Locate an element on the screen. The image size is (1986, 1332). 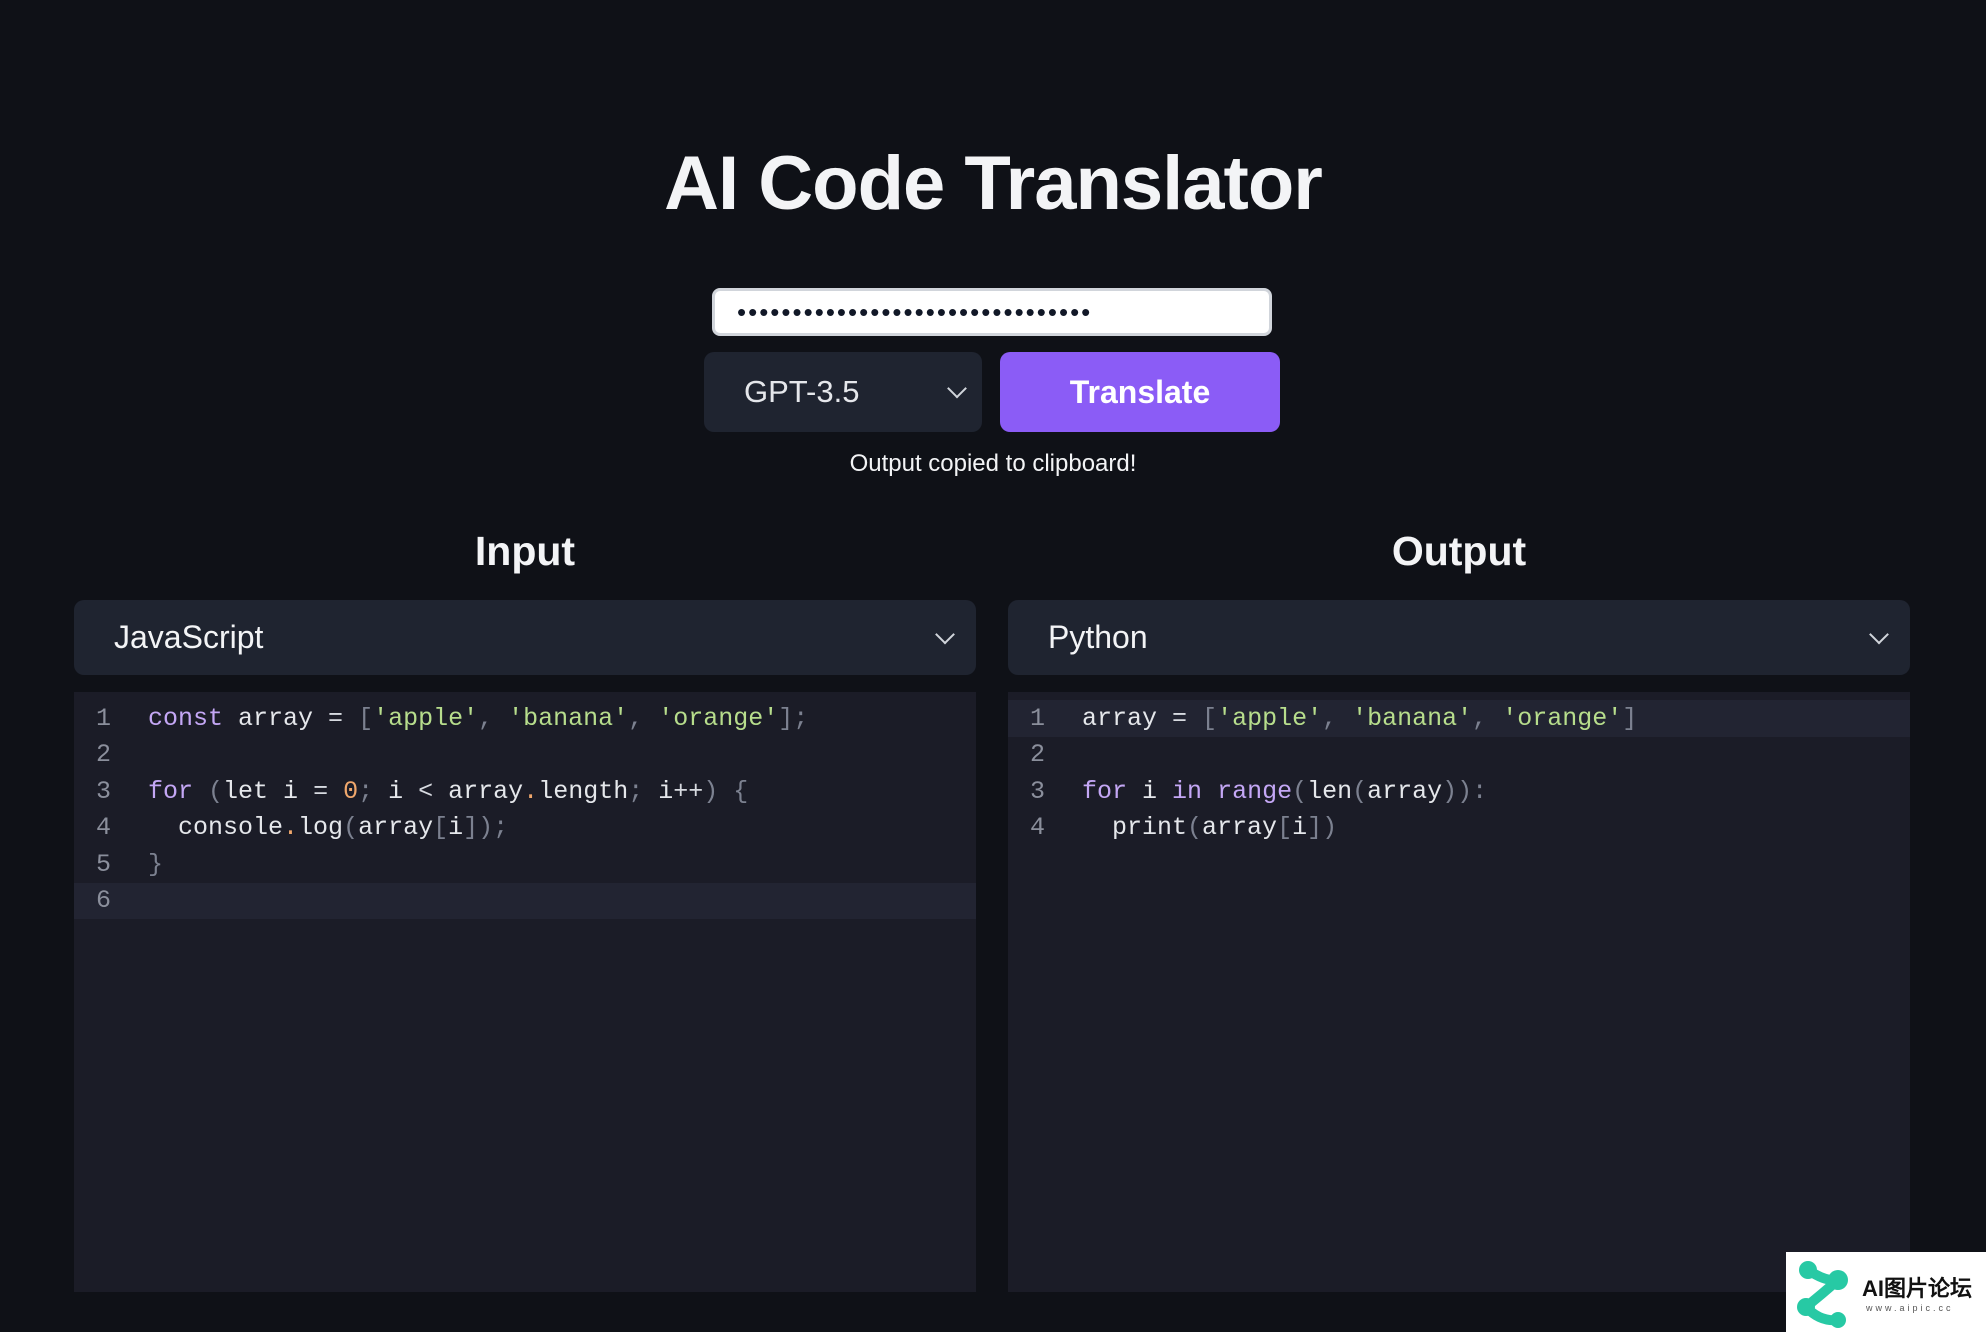
output-language-select: Python is located at coordinates (1459, 637).